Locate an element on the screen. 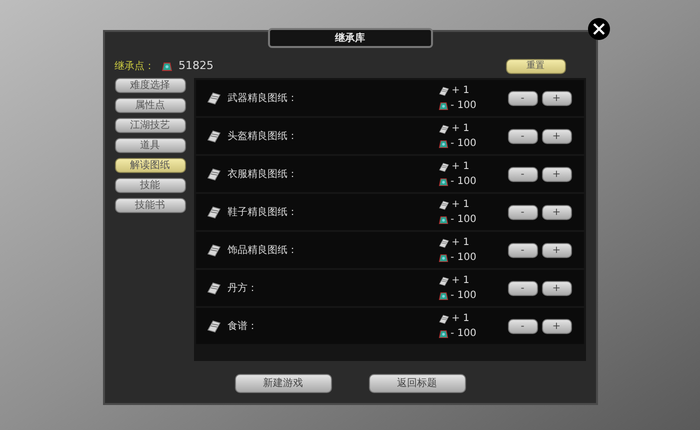 The image size is (700, 430). item-name: 衣服精良图纸： is located at coordinates (263, 175).